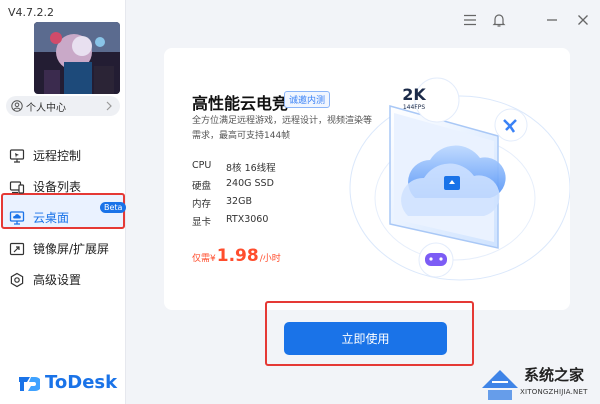  I want to click on spec-row: 硬盘 240G SSD, so click(234, 187).